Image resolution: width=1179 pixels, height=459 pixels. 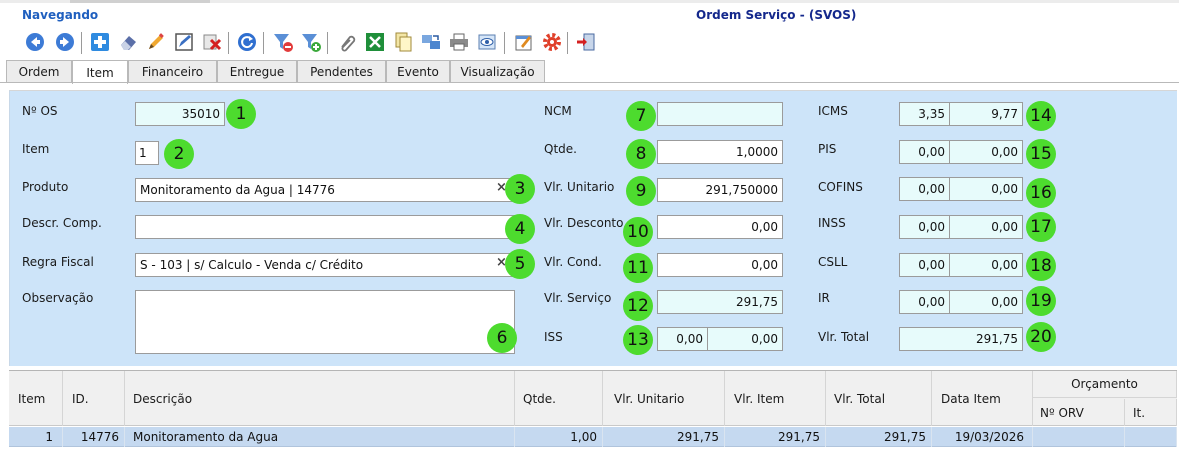 I want to click on erase-button, so click(x=128, y=42).